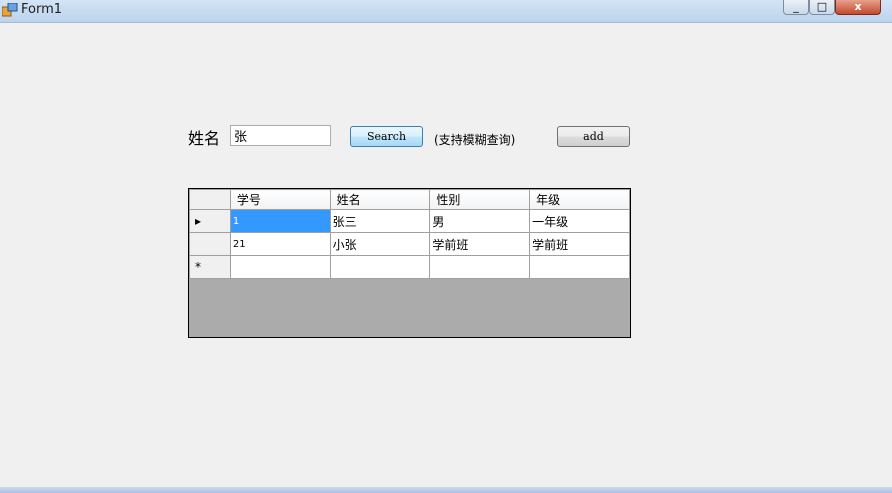 Image resolution: width=892 pixels, height=493 pixels. Describe the element at coordinates (380, 244) in the screenshot. I see `cell-name: 小张` at that location.